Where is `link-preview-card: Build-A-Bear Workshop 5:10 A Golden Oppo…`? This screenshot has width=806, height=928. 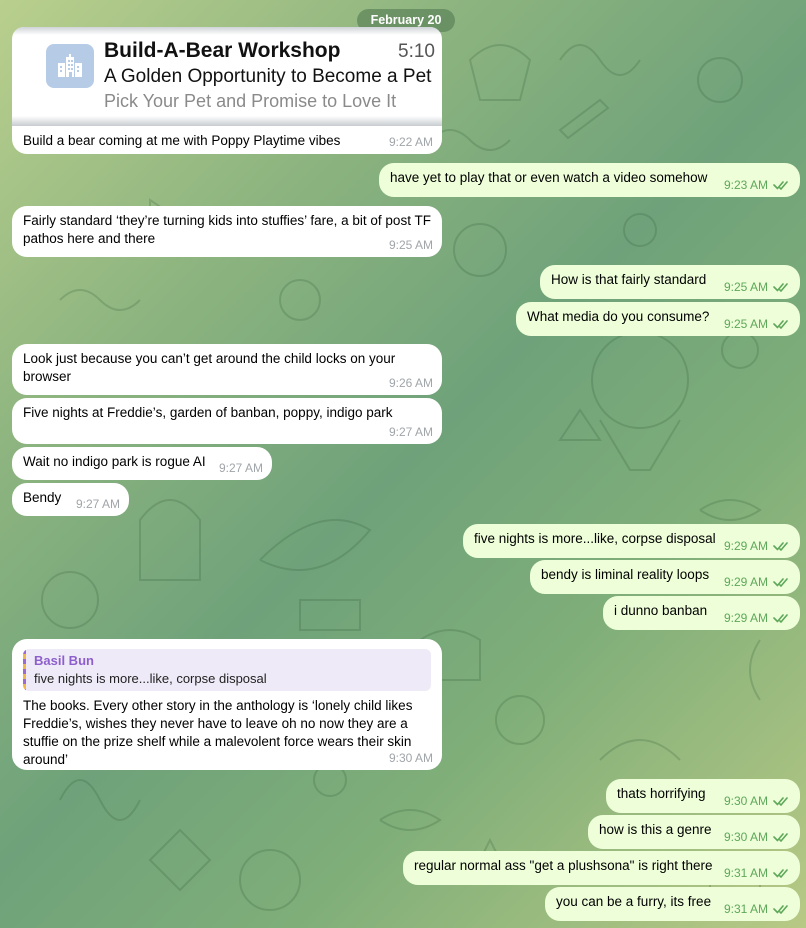 link-preview-card: Build-A-Bear Workshop 5:10 A Golden Oppo… is located at coordinates (227, 76).